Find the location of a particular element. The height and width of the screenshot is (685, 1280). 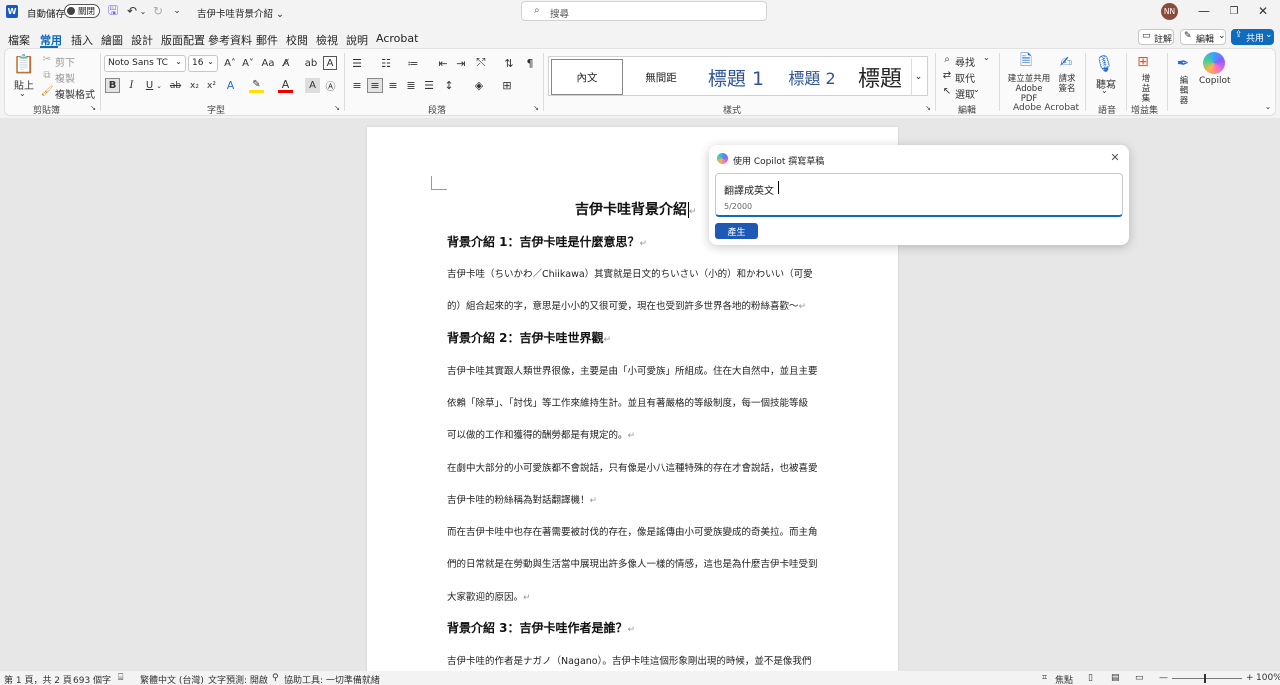

copilot-icon is located at coordinates (1214, 63).